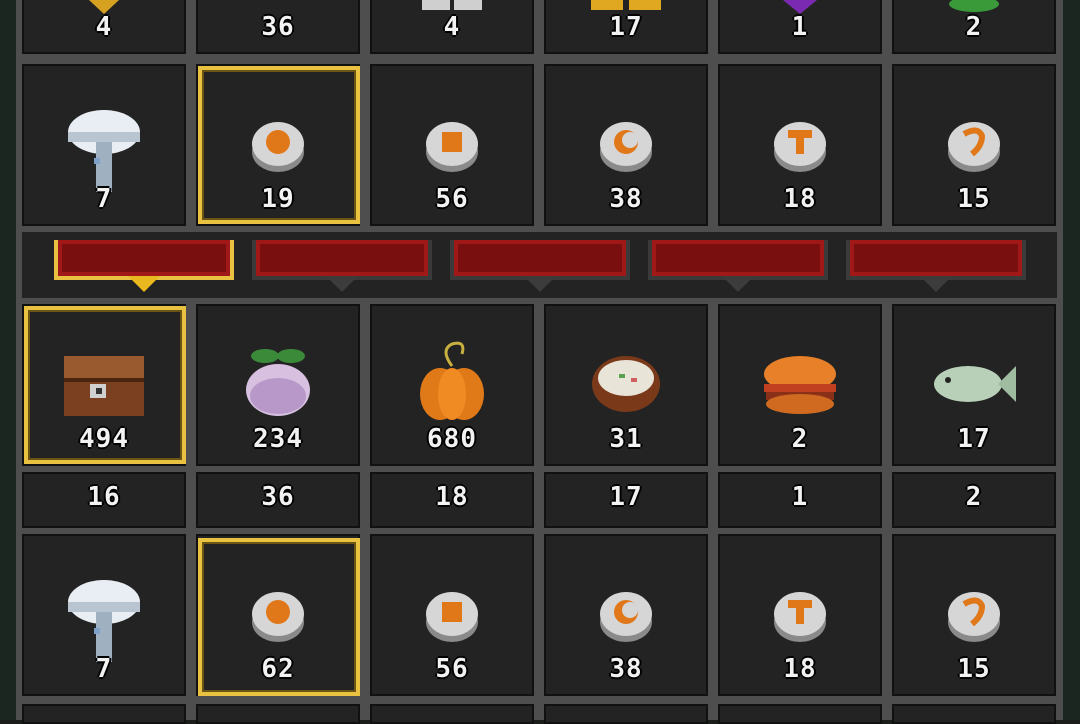 This screenshot has height=724, width=1080. What do you see at coordinates (278, 439) in the screenshot?
I see `item-count: 234` at bounding box center [278, 439].